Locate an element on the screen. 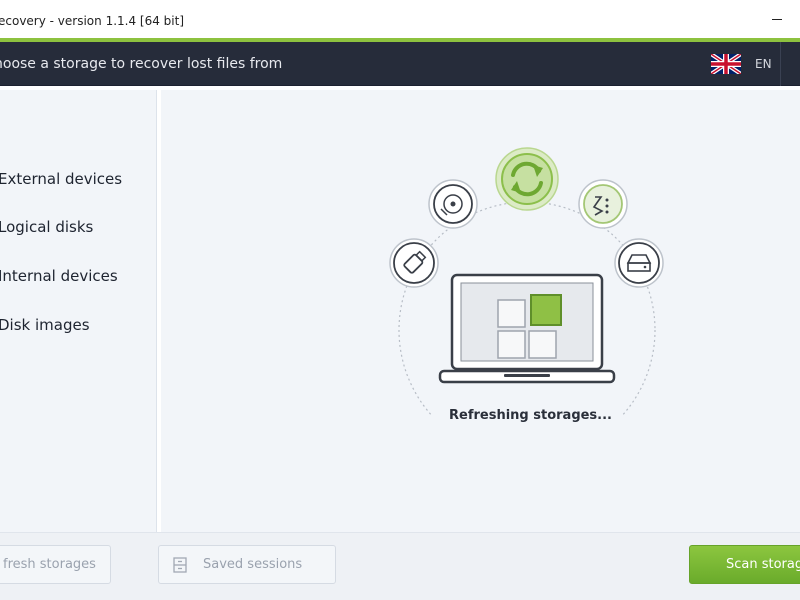 The height and width of the screenshot is (600, 800). language-code: EN is located at coordinates (763, 64).